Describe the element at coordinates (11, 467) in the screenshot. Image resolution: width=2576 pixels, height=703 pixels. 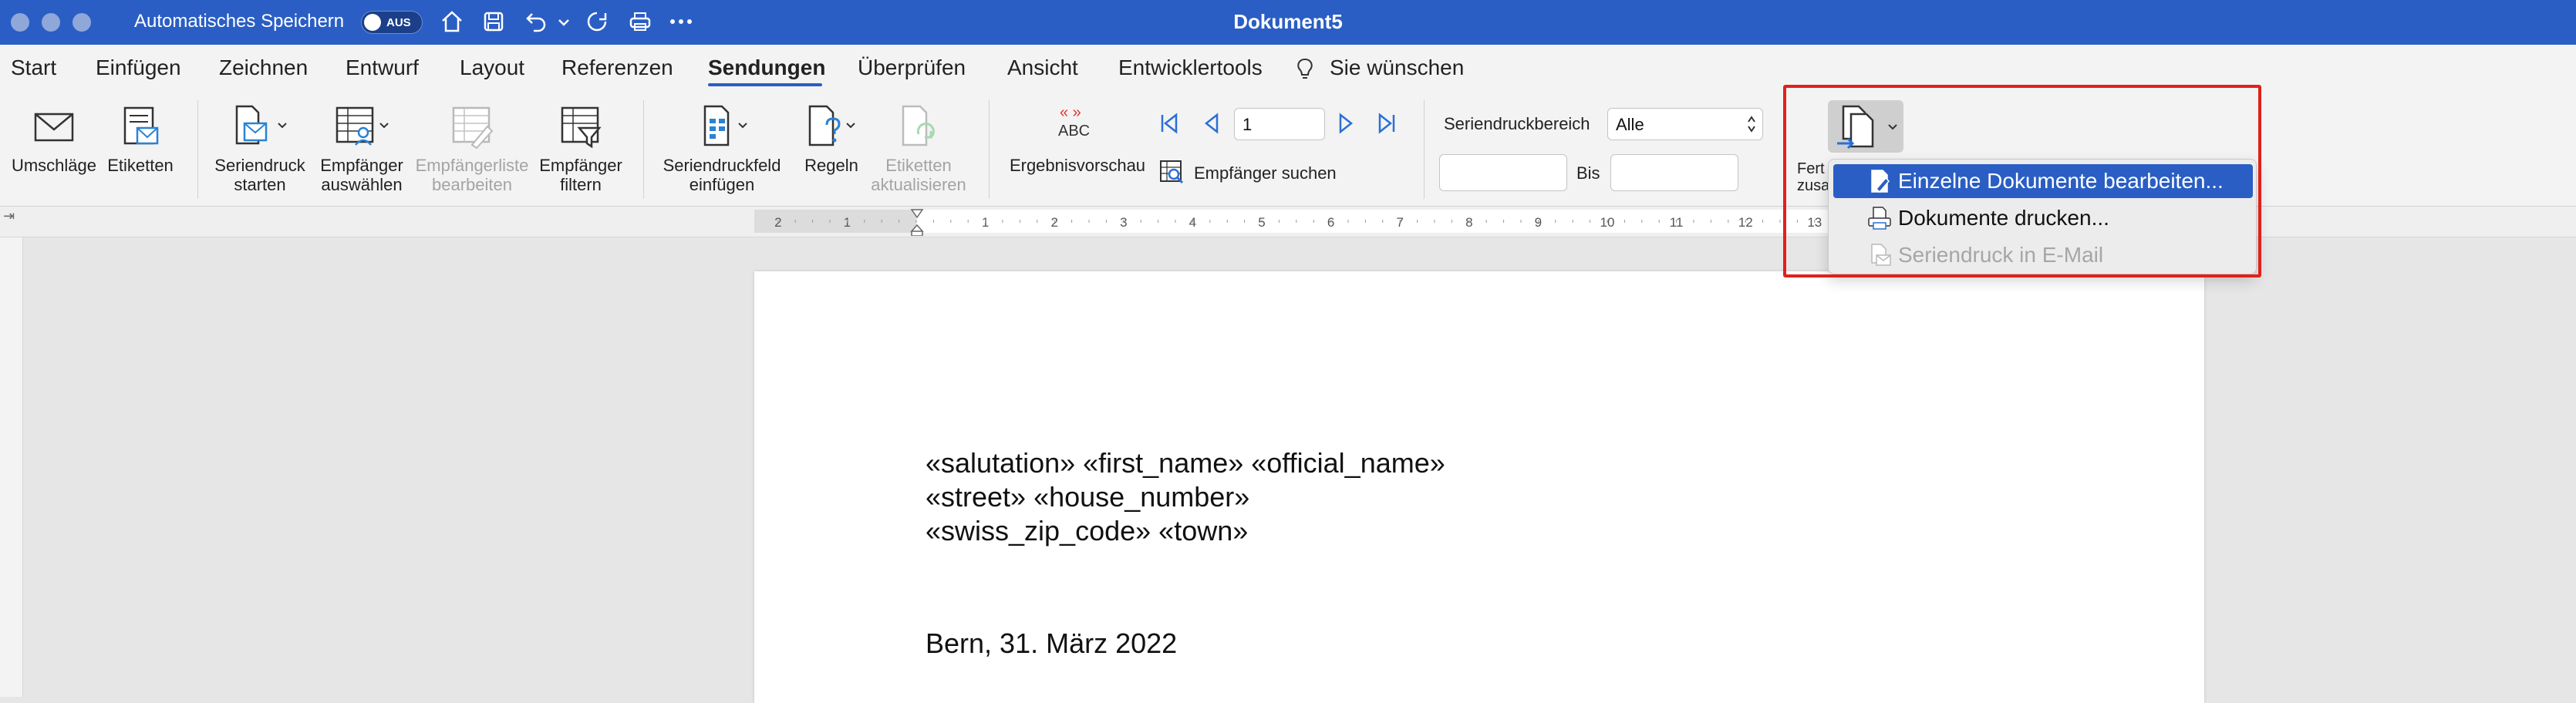
I see `vertical-ruler` at that location.